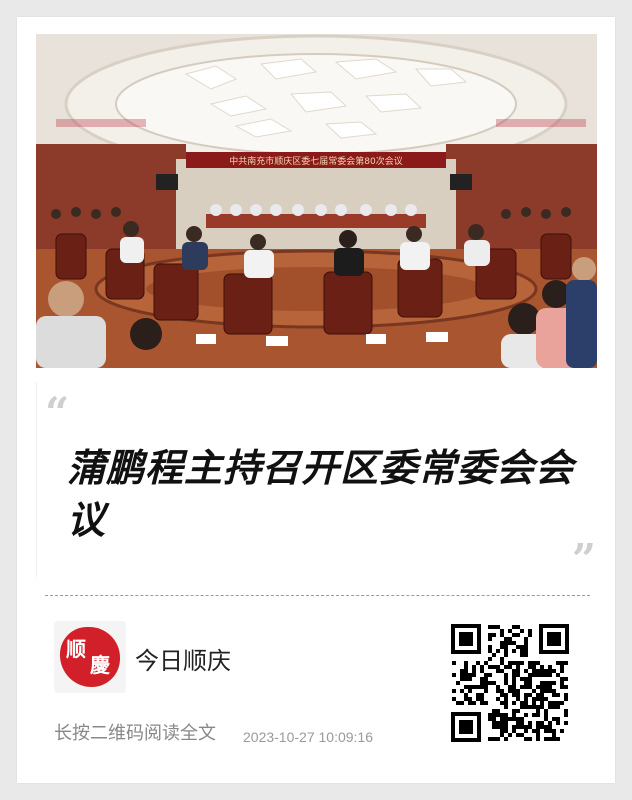  What do you see at coordinates (183, 658) in the screenshot?
I see `account-name: 今日顺庆` at bounding box center [183, 658].